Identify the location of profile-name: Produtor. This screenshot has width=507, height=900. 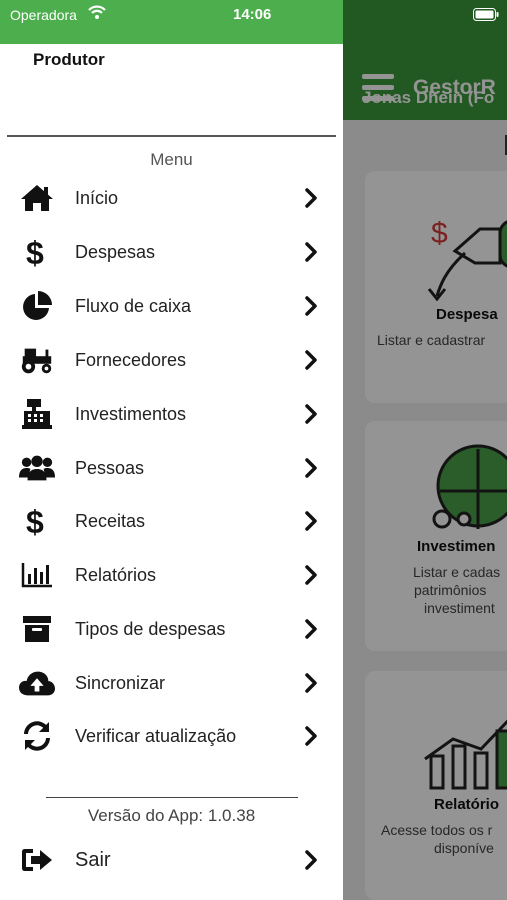
(69, 59).